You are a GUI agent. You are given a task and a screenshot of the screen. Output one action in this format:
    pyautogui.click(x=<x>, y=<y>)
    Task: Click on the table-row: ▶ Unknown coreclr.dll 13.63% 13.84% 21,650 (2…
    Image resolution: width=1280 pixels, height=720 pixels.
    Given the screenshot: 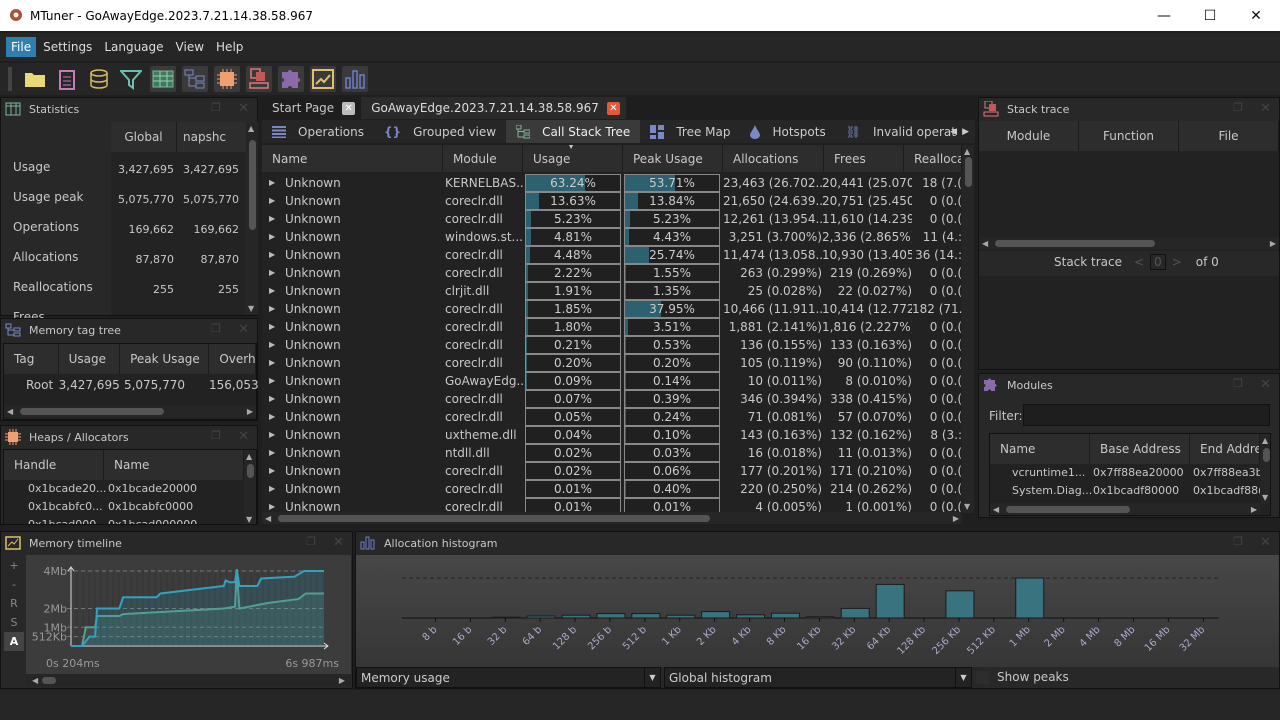 What is the action you would take?
    pyautogui.click(x=612, y=201)
    